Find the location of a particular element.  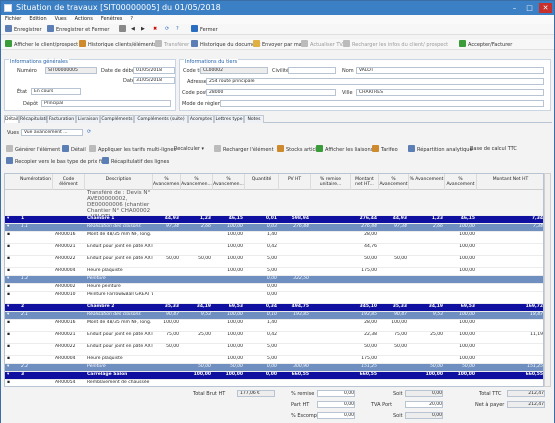

tab-complements: Compléments is located at coordinates (117, 119).